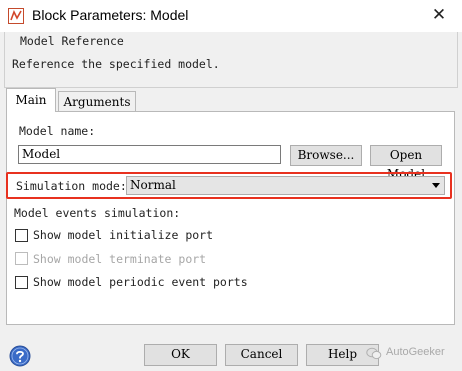  I want to click on terminate-port-label: Show model terminate port, so click(120, 259).